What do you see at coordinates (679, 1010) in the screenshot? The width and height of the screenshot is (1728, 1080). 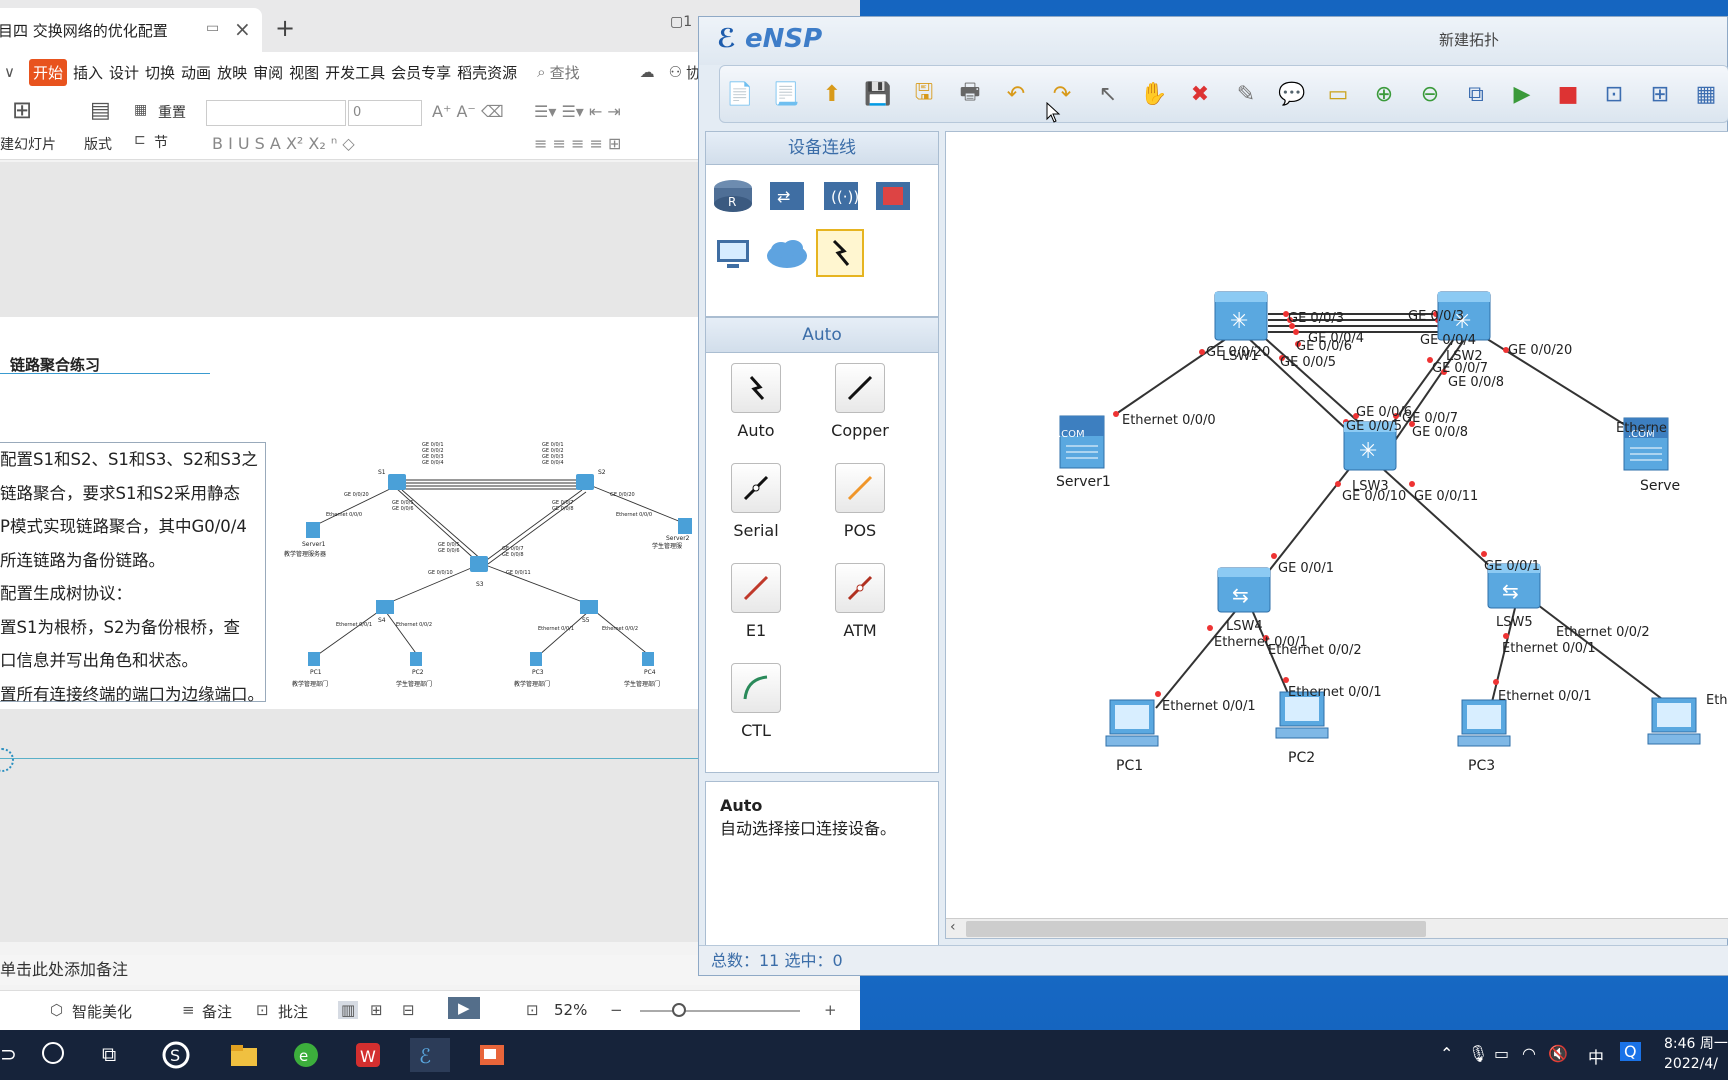 I see `zoom-slider-thumb` at bounding box center [679, 1010].